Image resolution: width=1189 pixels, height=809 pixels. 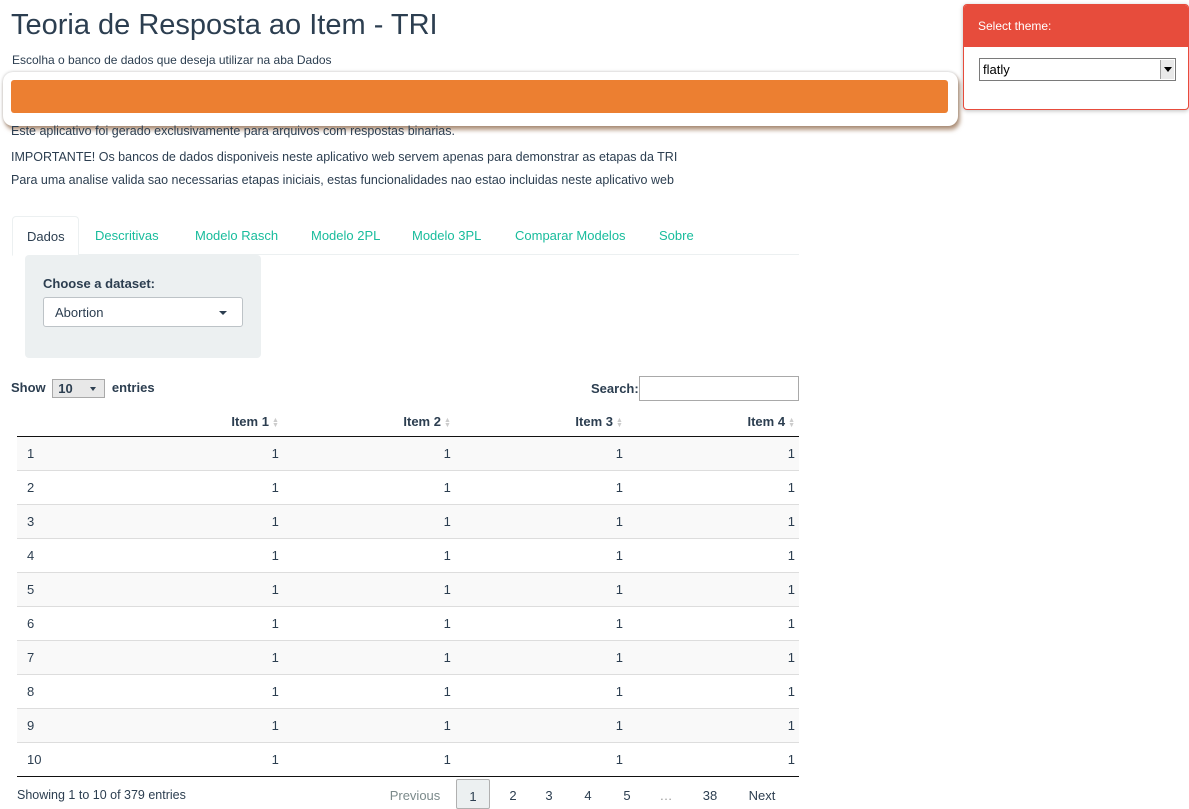 I want to click on page-title: Teoria de Resposta ao Item - TRI, so click(x=224, y=25).